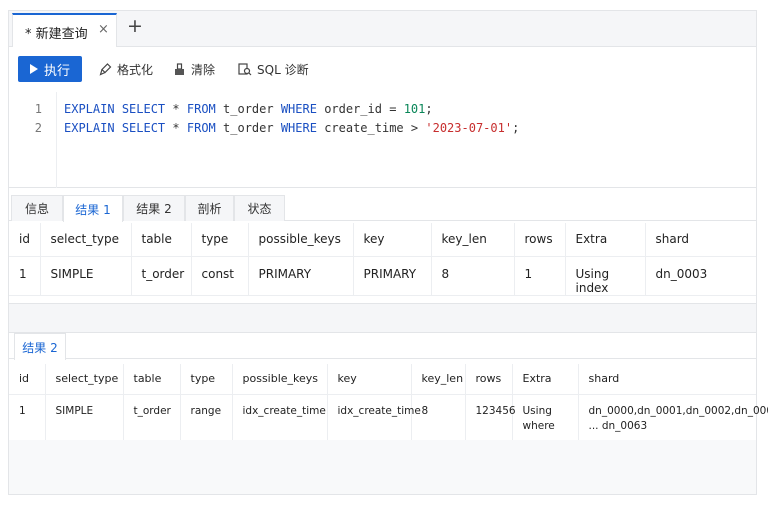 The image size is (768, 512). I want to click on line-number: 2, so click(38, 128).